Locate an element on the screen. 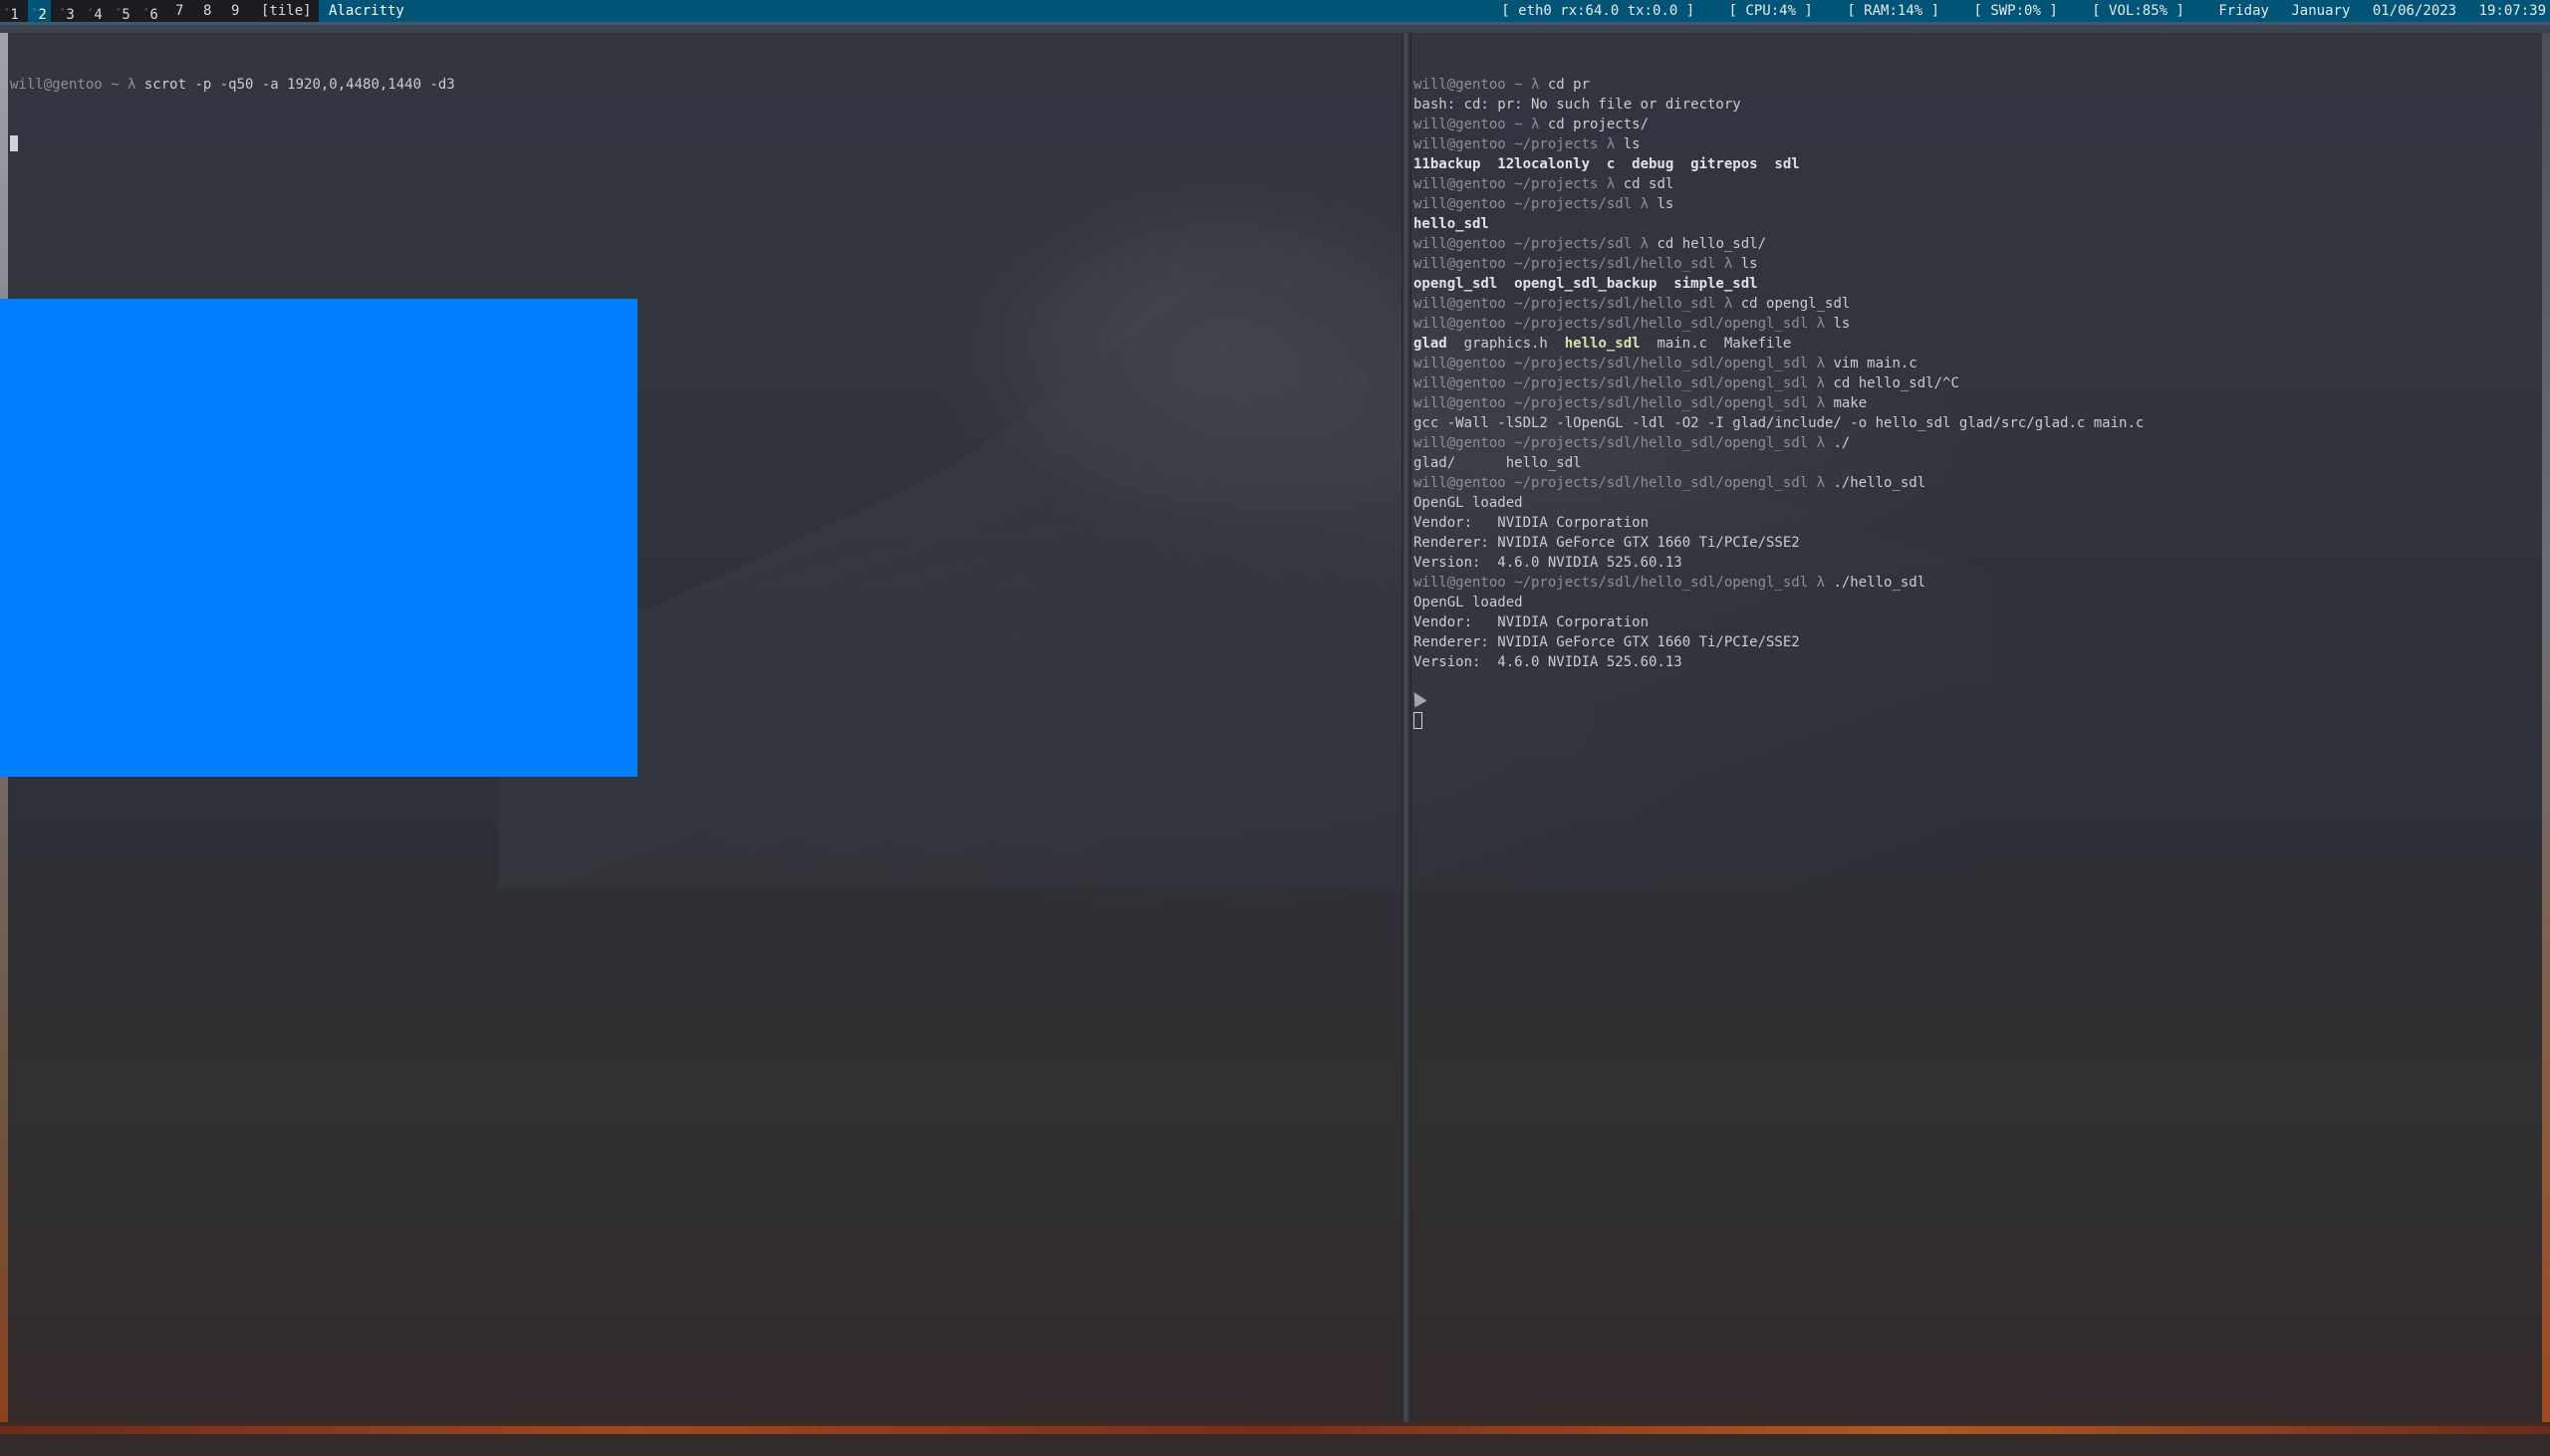  terminal-prompt: will@gentoo ~/projects λ is located at coordinates (1514, 184).